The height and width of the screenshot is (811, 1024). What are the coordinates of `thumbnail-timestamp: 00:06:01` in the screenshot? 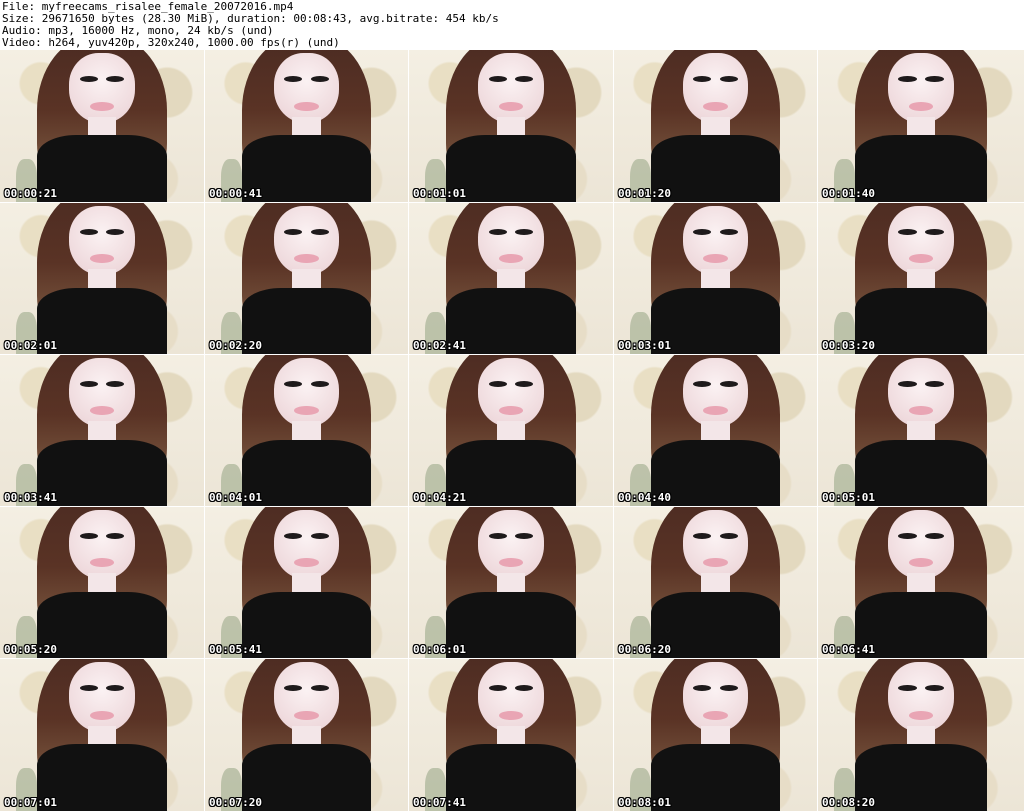 It's located at (439, 649).